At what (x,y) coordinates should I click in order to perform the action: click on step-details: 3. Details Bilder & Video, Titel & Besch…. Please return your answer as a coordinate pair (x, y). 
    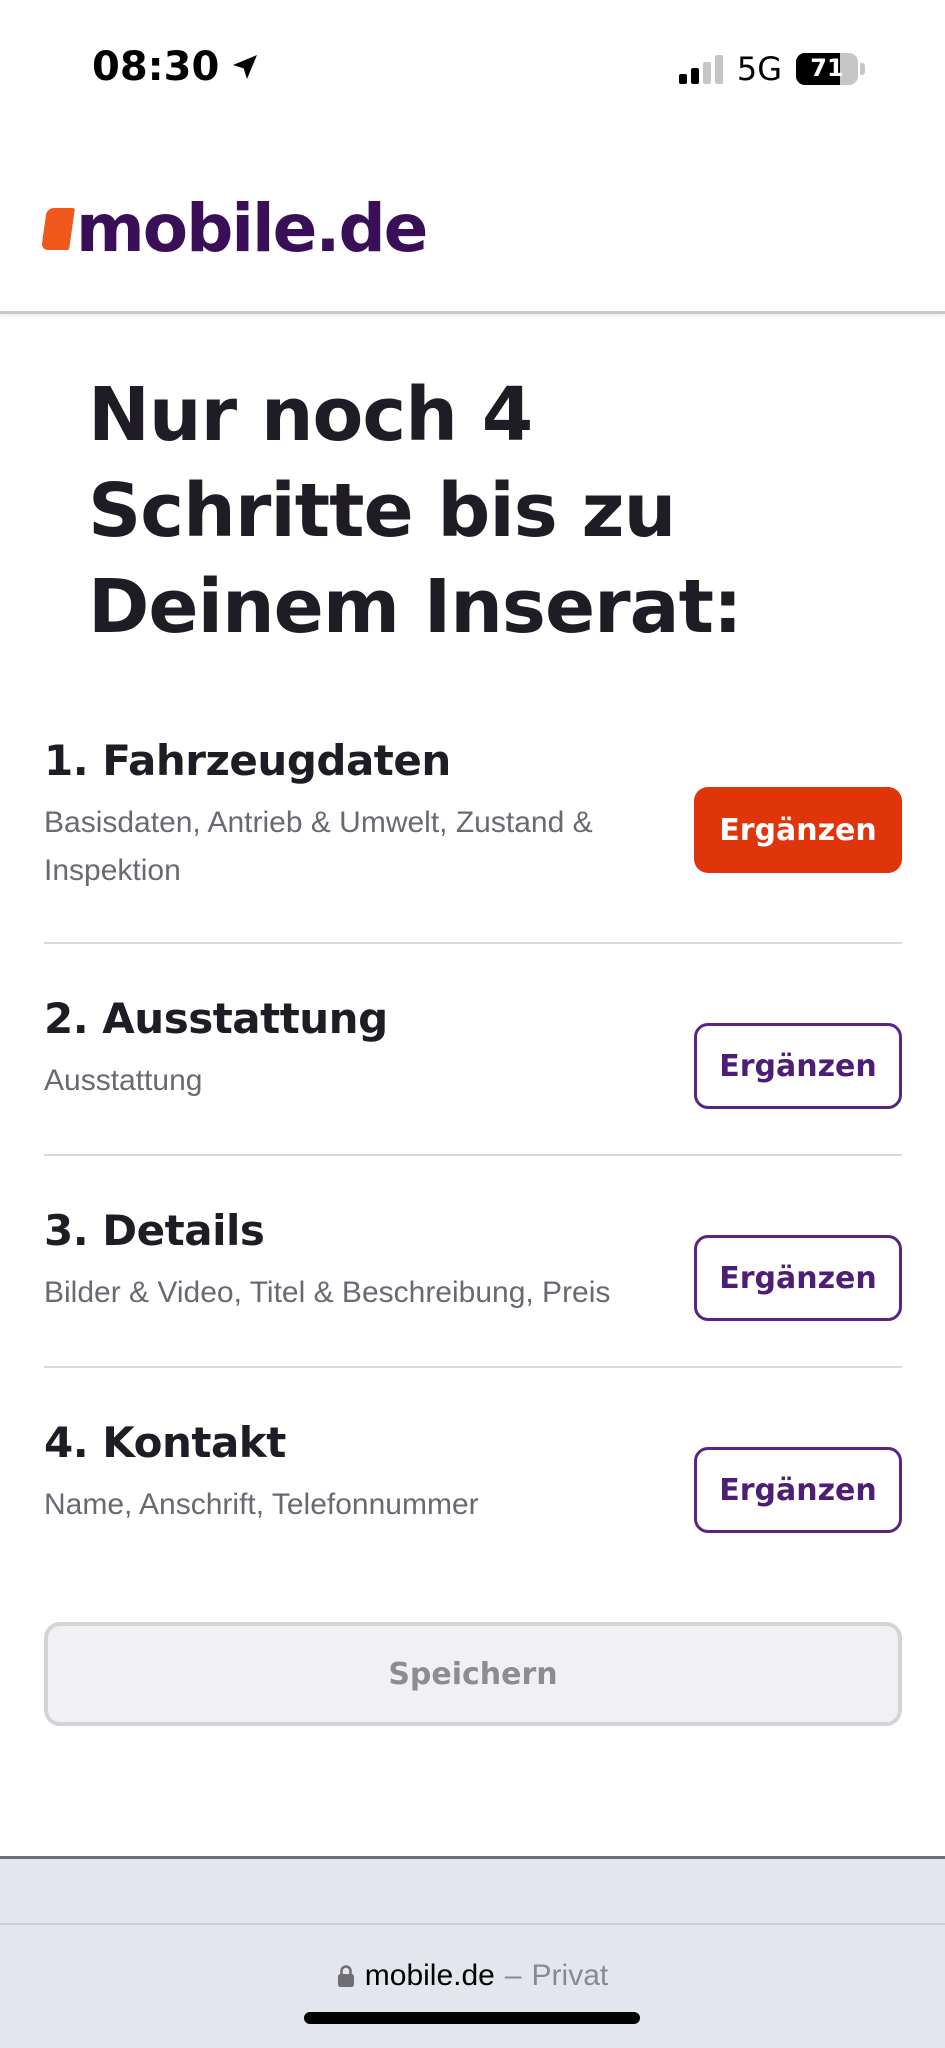
    Looking at the image, I should click on (473, 1263).